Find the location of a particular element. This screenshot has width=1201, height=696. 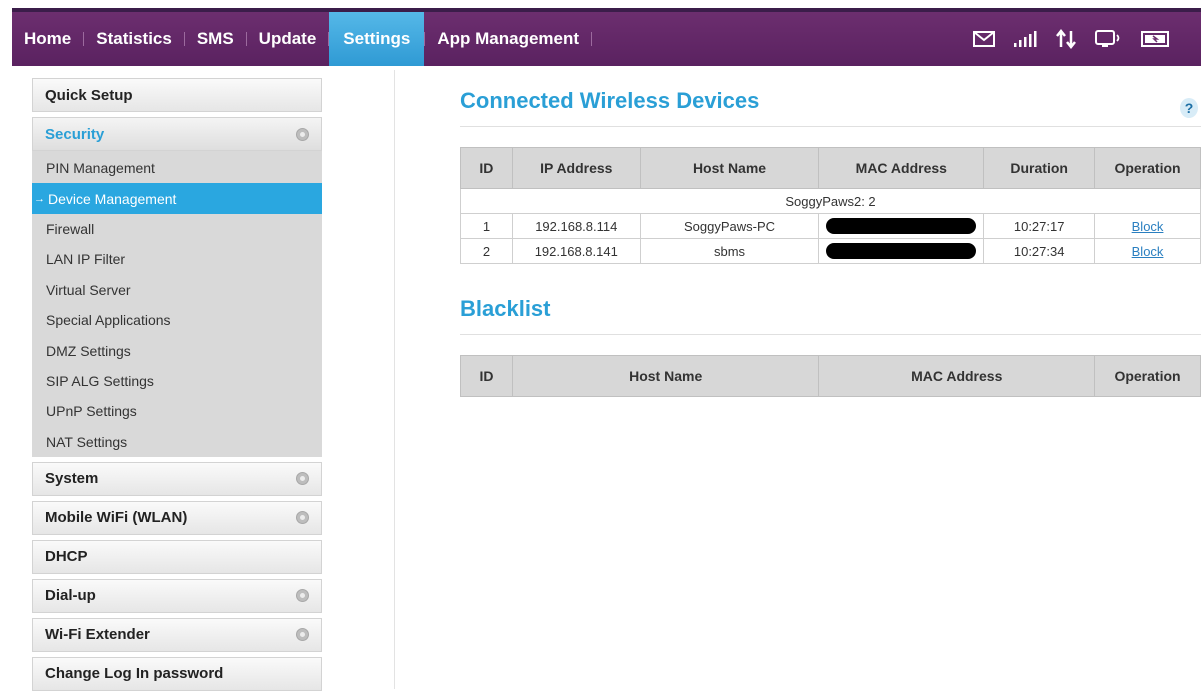

menu-dial-up: Dial-up is located at coordinates (177, 595).